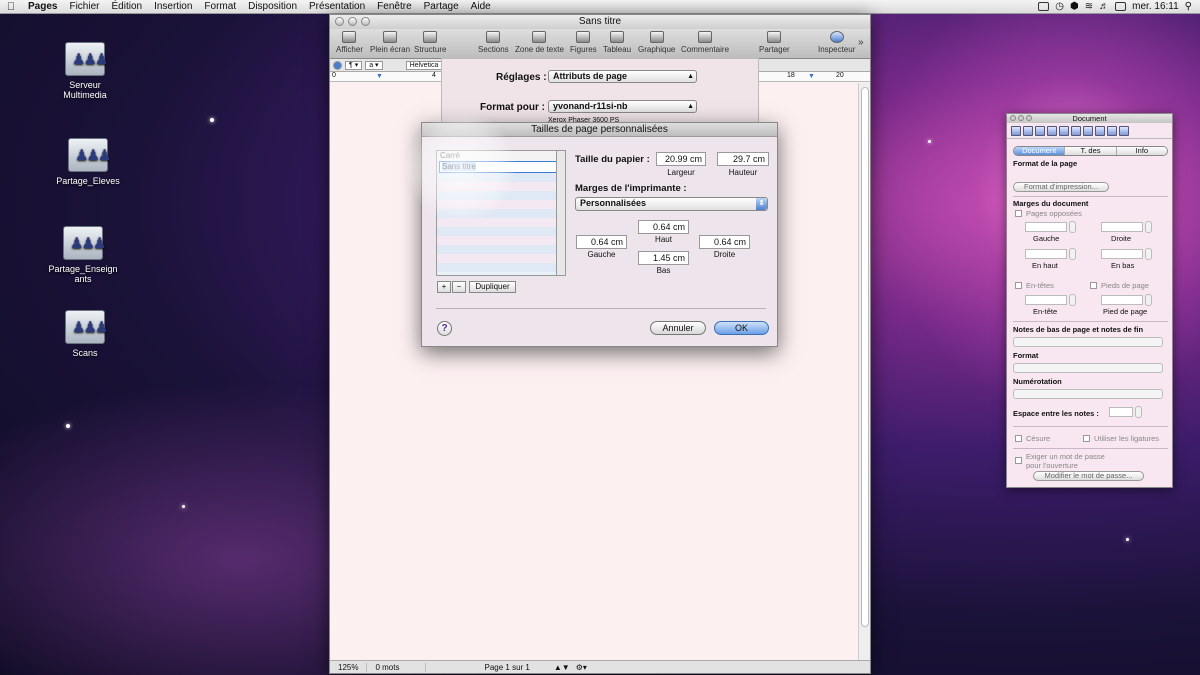 The width and height of the screenshot is (1200, 675). What do you see at coordinates (1121, 412) in the screenshot?
I see `espace-notes-field` at bounding box center [1121, 412].